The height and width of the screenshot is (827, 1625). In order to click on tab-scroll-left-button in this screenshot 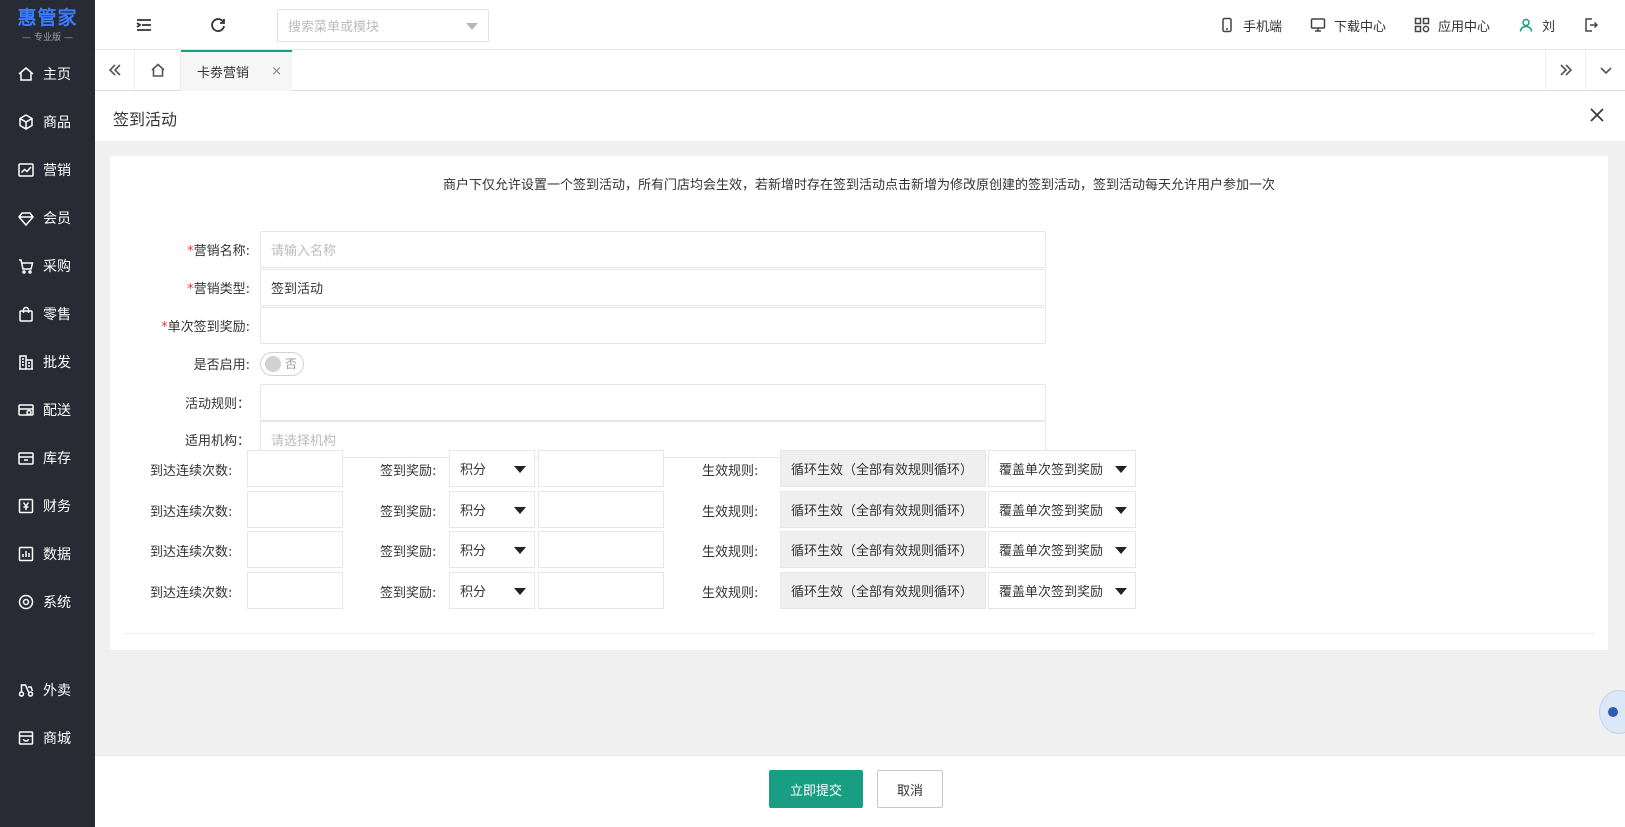, I will do `click(115, 70)`.